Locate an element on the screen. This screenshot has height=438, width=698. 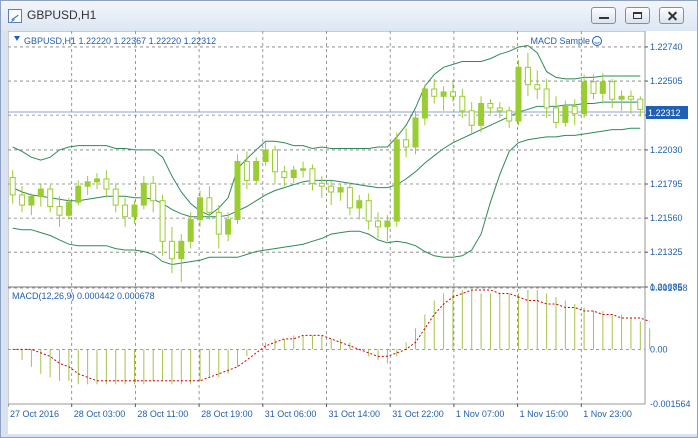
macd-tick-label: 0.00 is located at coordinates (659, 349).